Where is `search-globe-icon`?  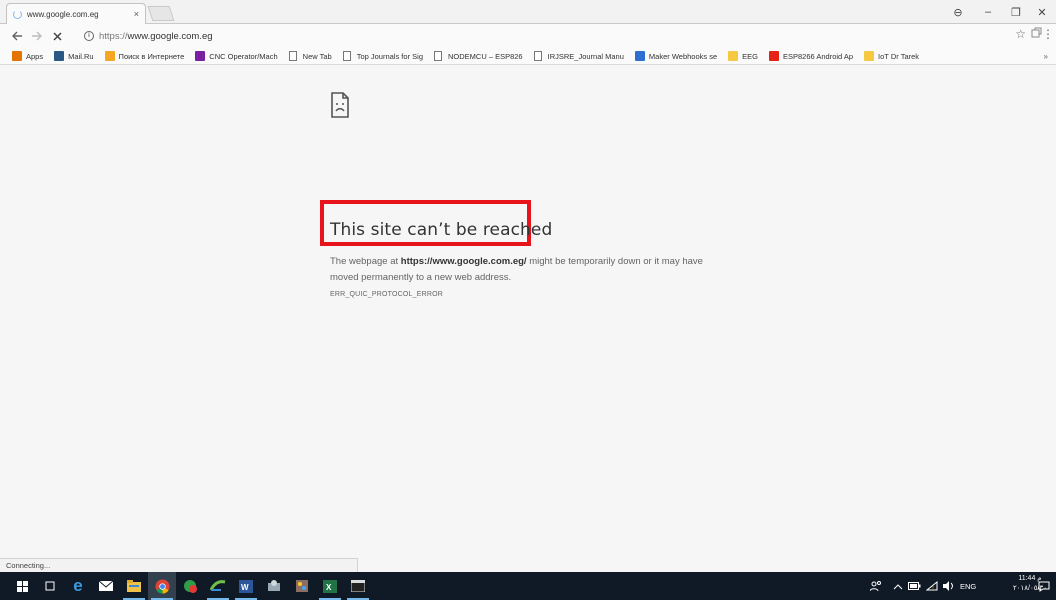 search-globe-icon is located at coordinates (109, 56).